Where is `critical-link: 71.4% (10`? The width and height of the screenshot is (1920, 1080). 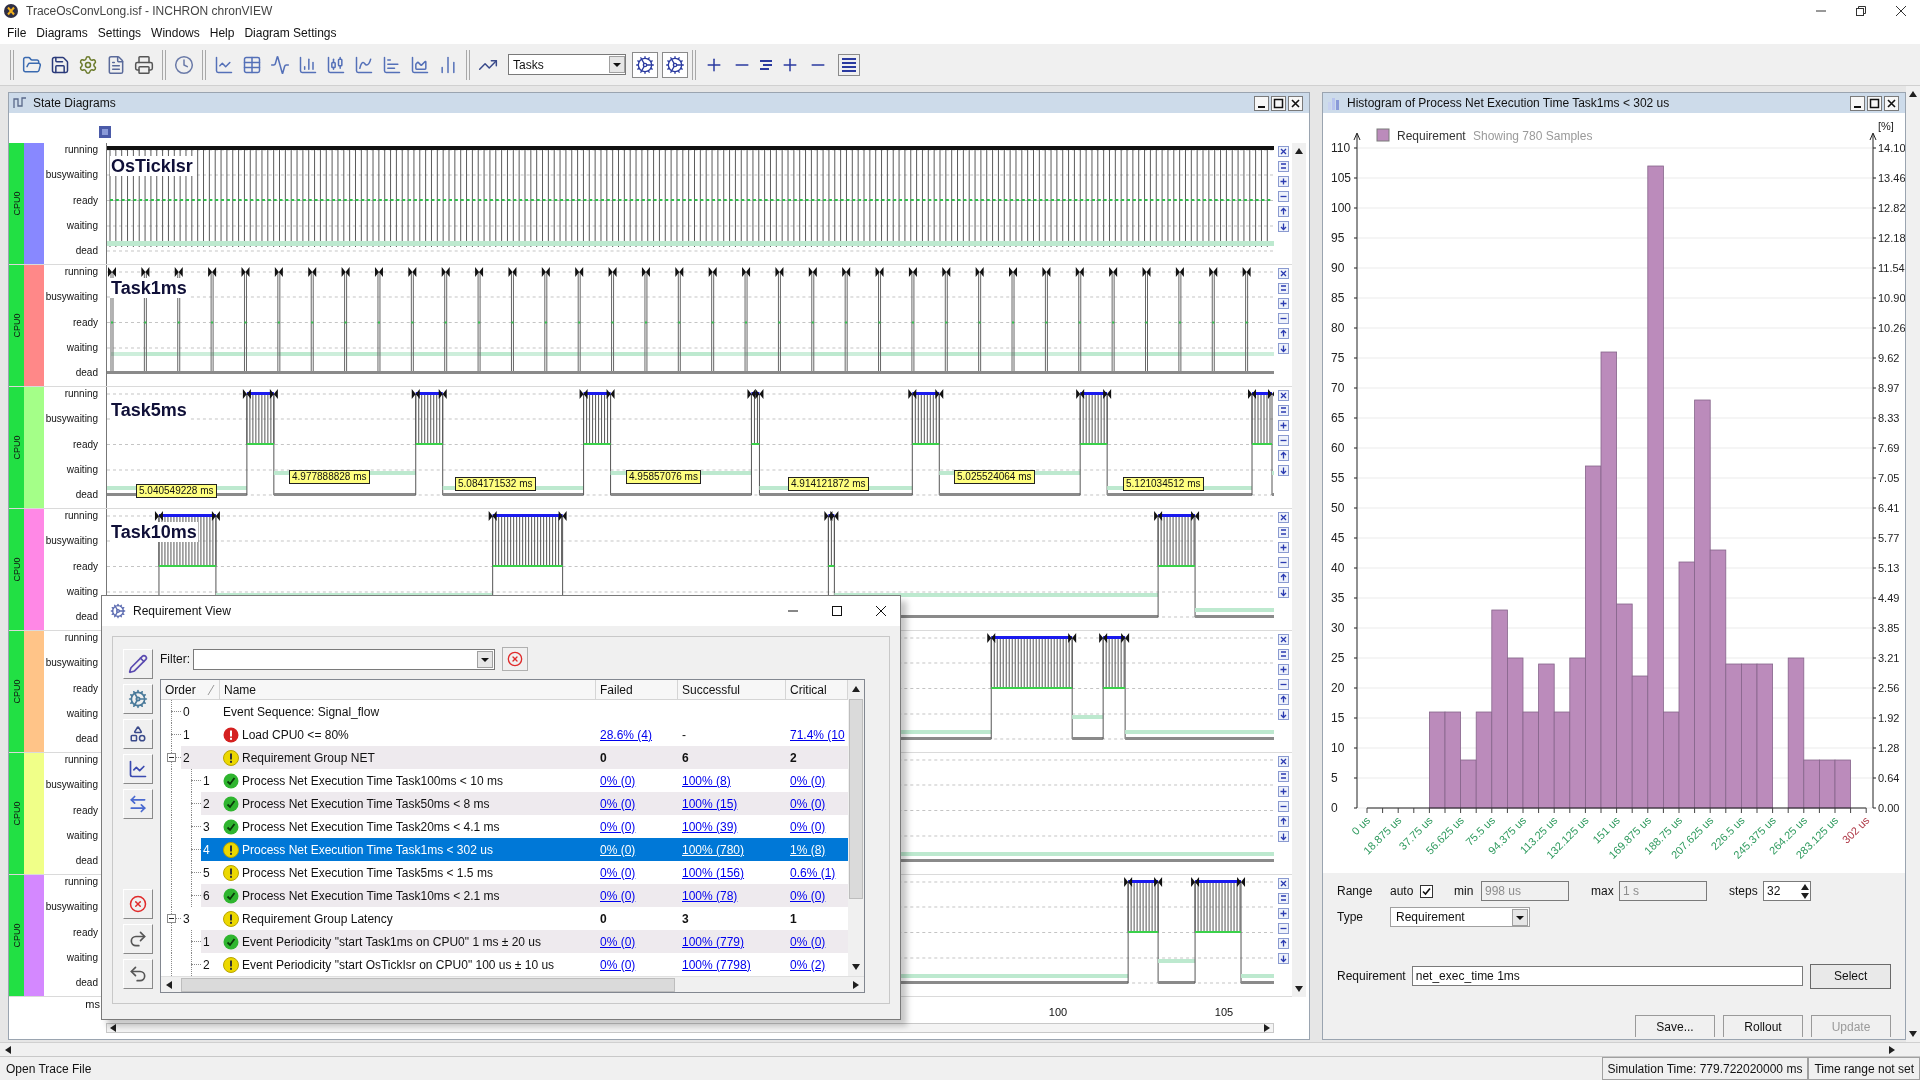 critical-link: 71.4% (10 is located at coordinates (817, 734).